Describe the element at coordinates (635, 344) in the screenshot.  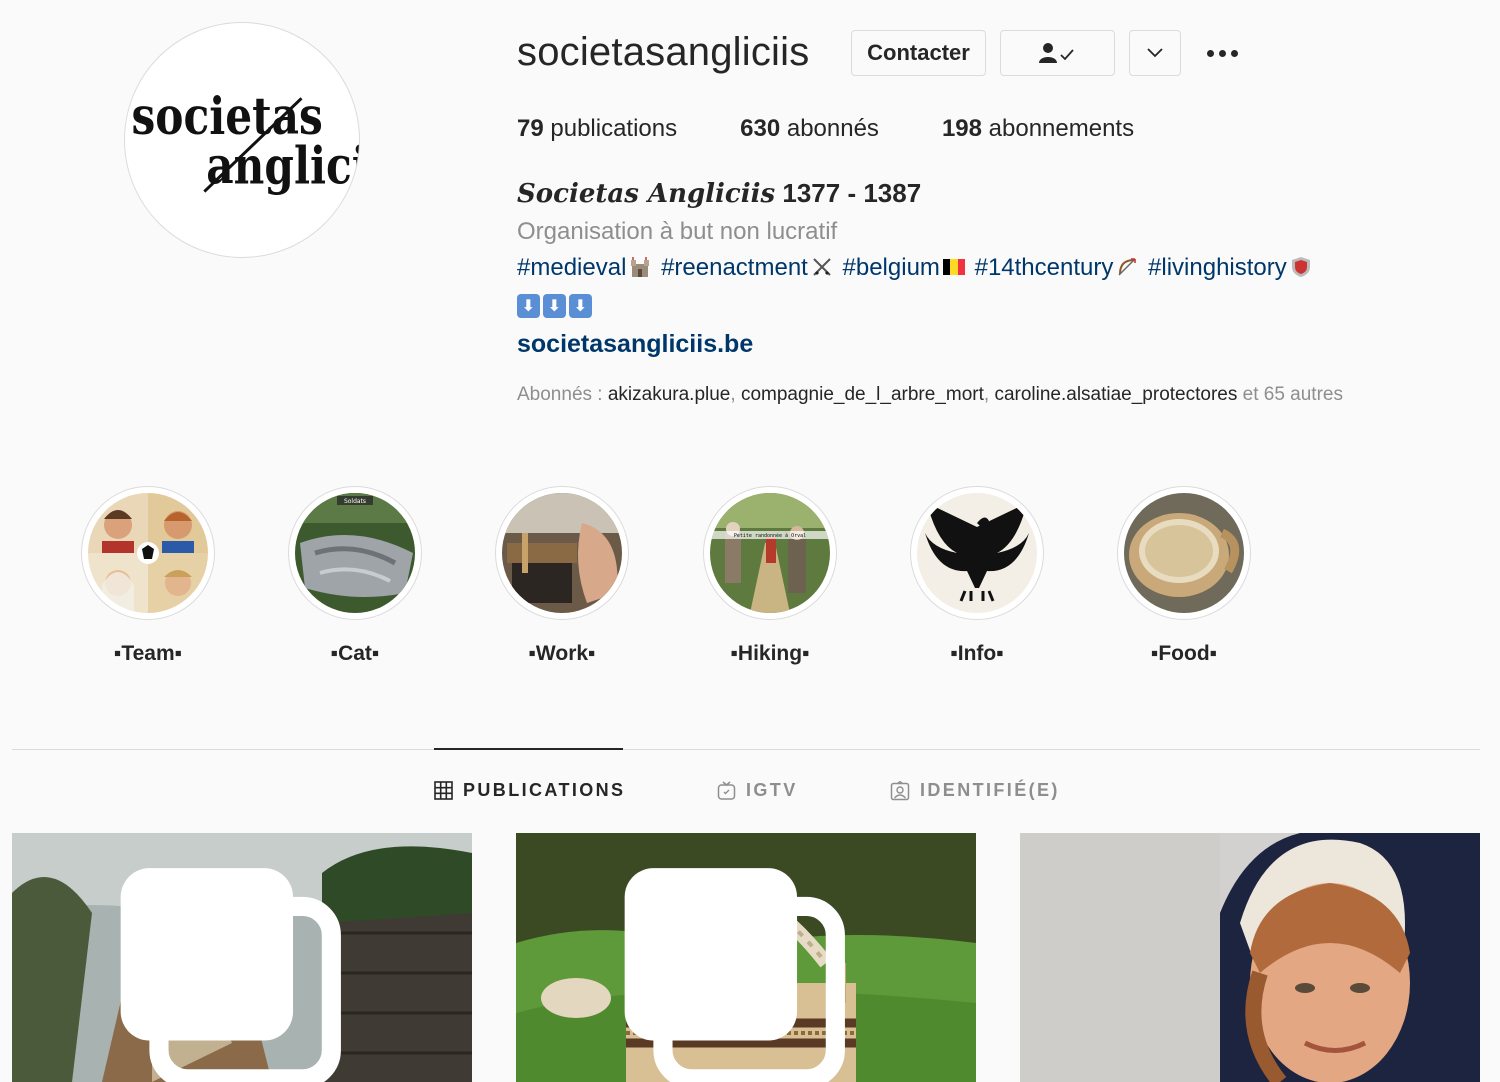
I see `profile-website-link: societasangliciis.be` at that location.